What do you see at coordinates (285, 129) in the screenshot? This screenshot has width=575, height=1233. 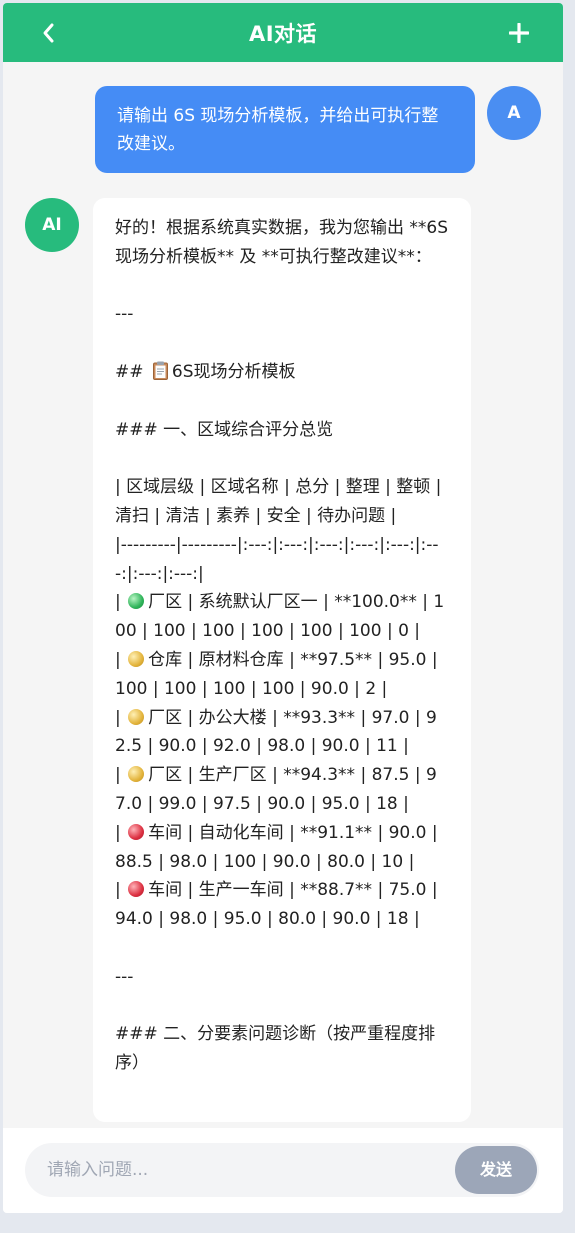 I see `user-message: 请输出 6S 现场分析模板，并给出可执行整改建议。` at bounding box center [285, 129].